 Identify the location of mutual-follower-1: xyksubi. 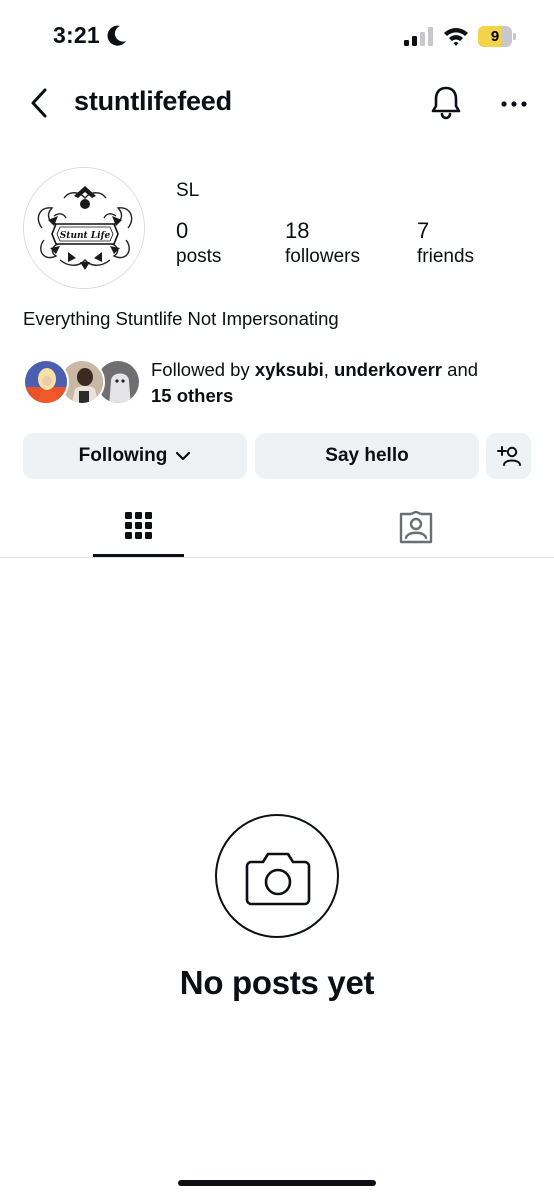
(289, 369).